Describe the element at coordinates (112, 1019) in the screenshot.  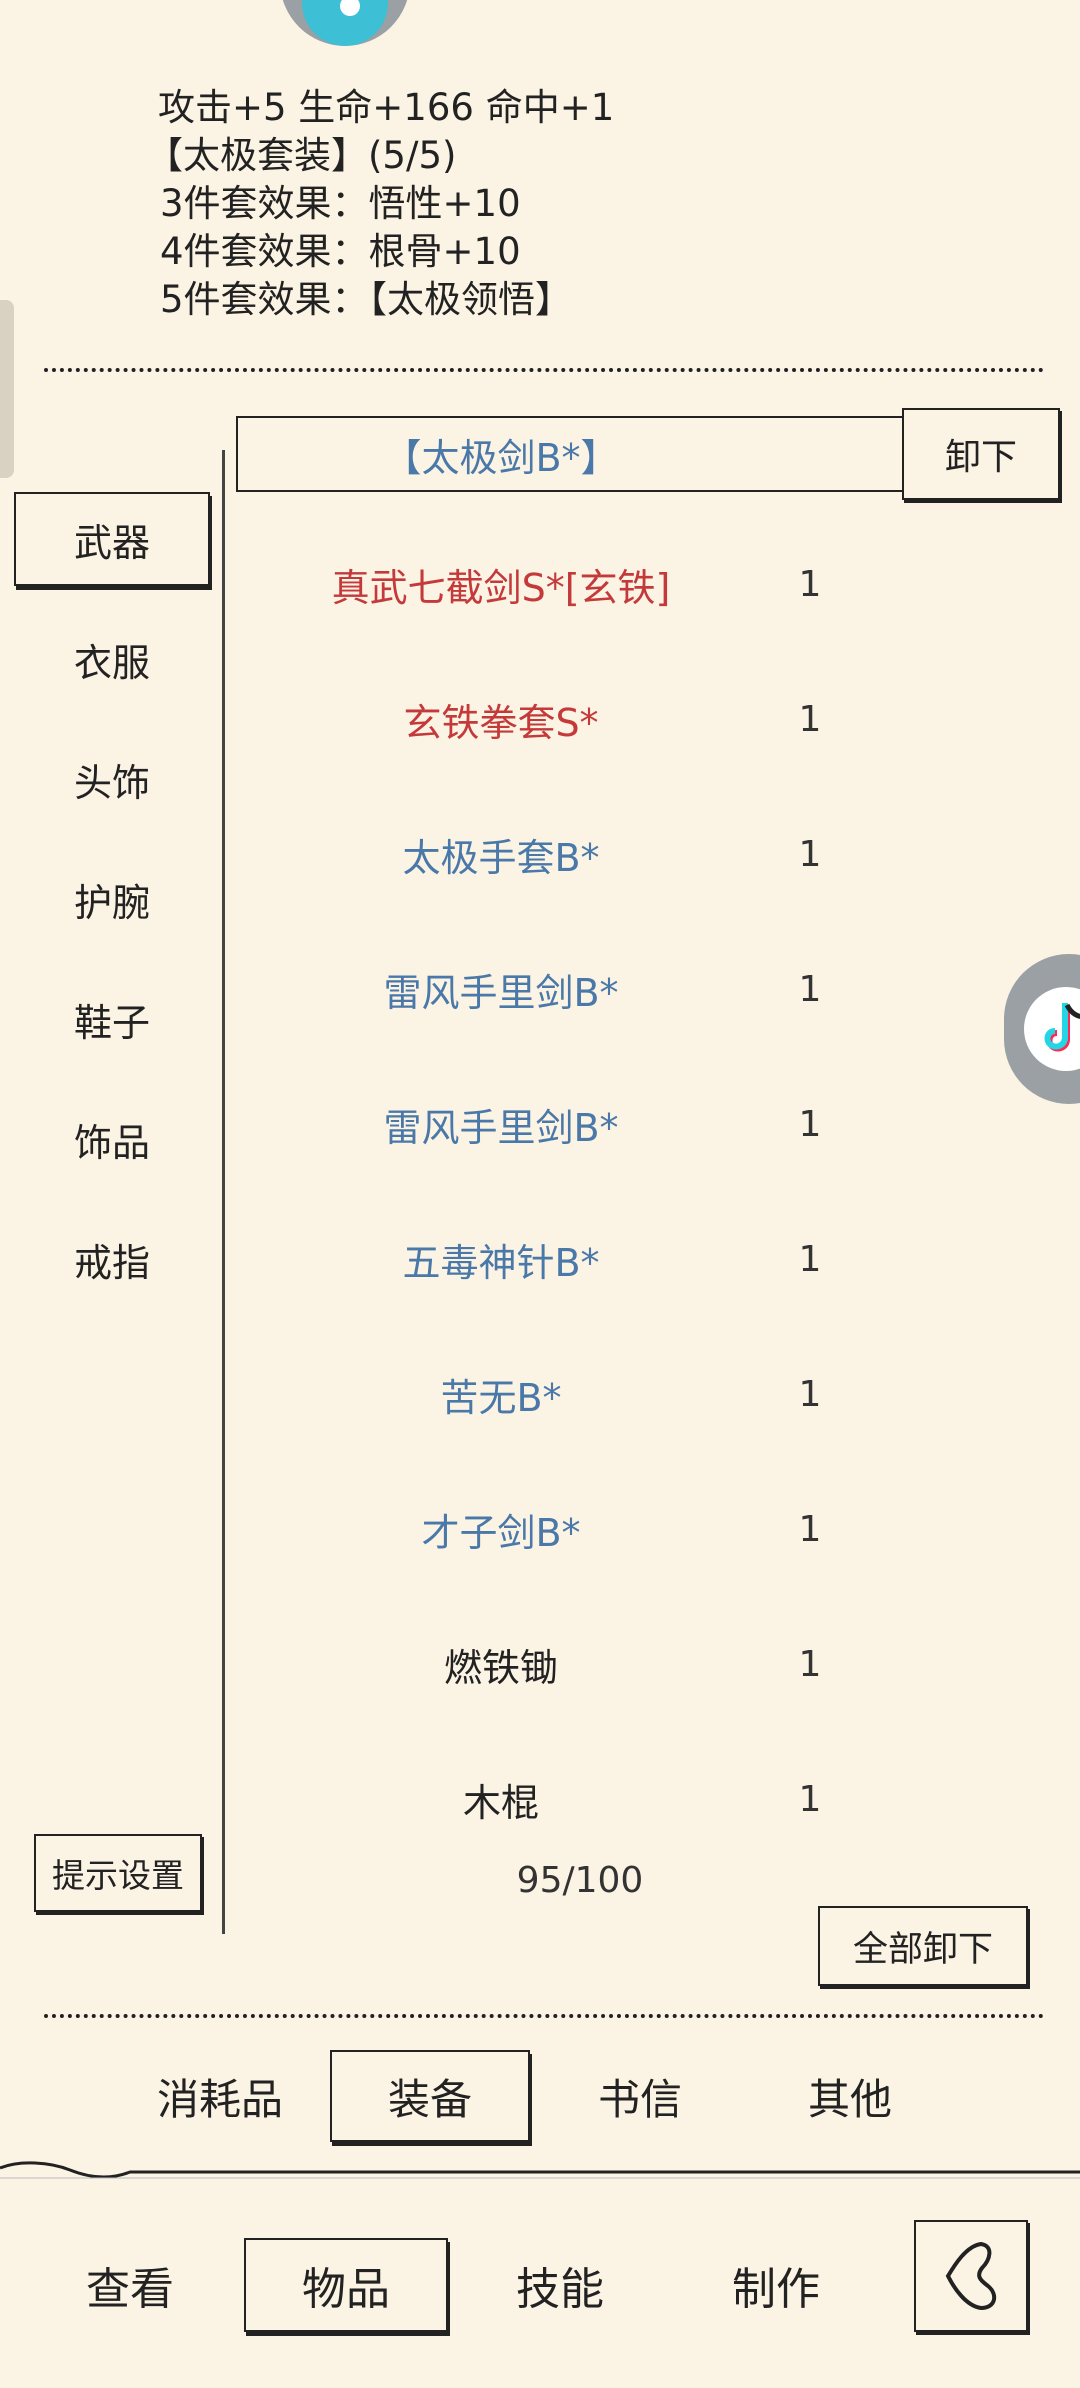
I see `category-shoes: 鞋子` at that location.